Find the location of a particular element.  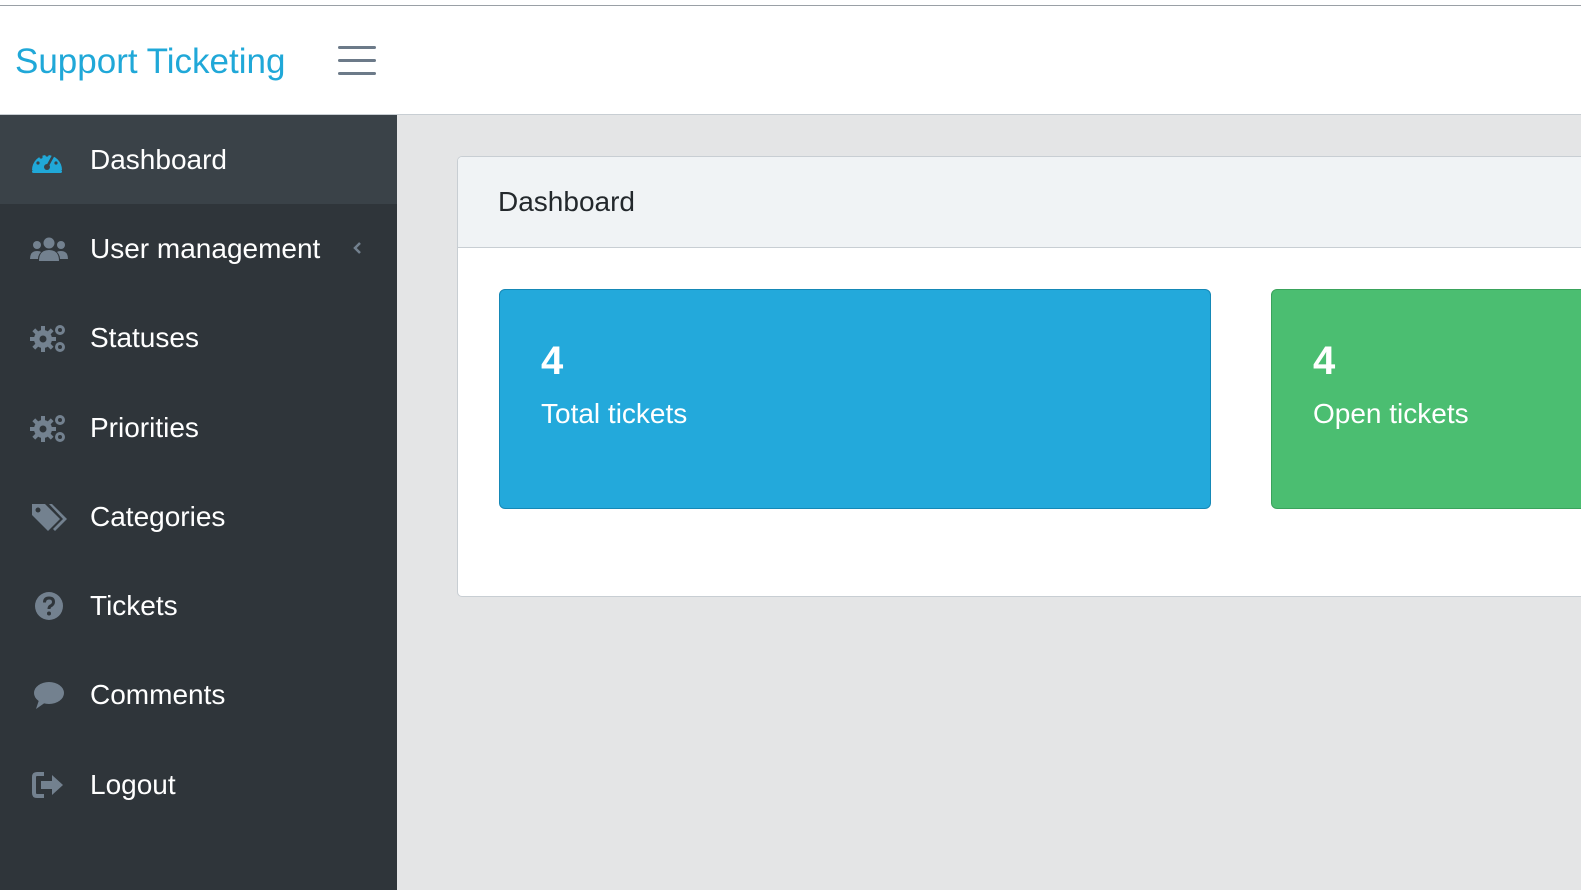

sidebar-item-label: Dashboard is located at coordinates (158, 159).